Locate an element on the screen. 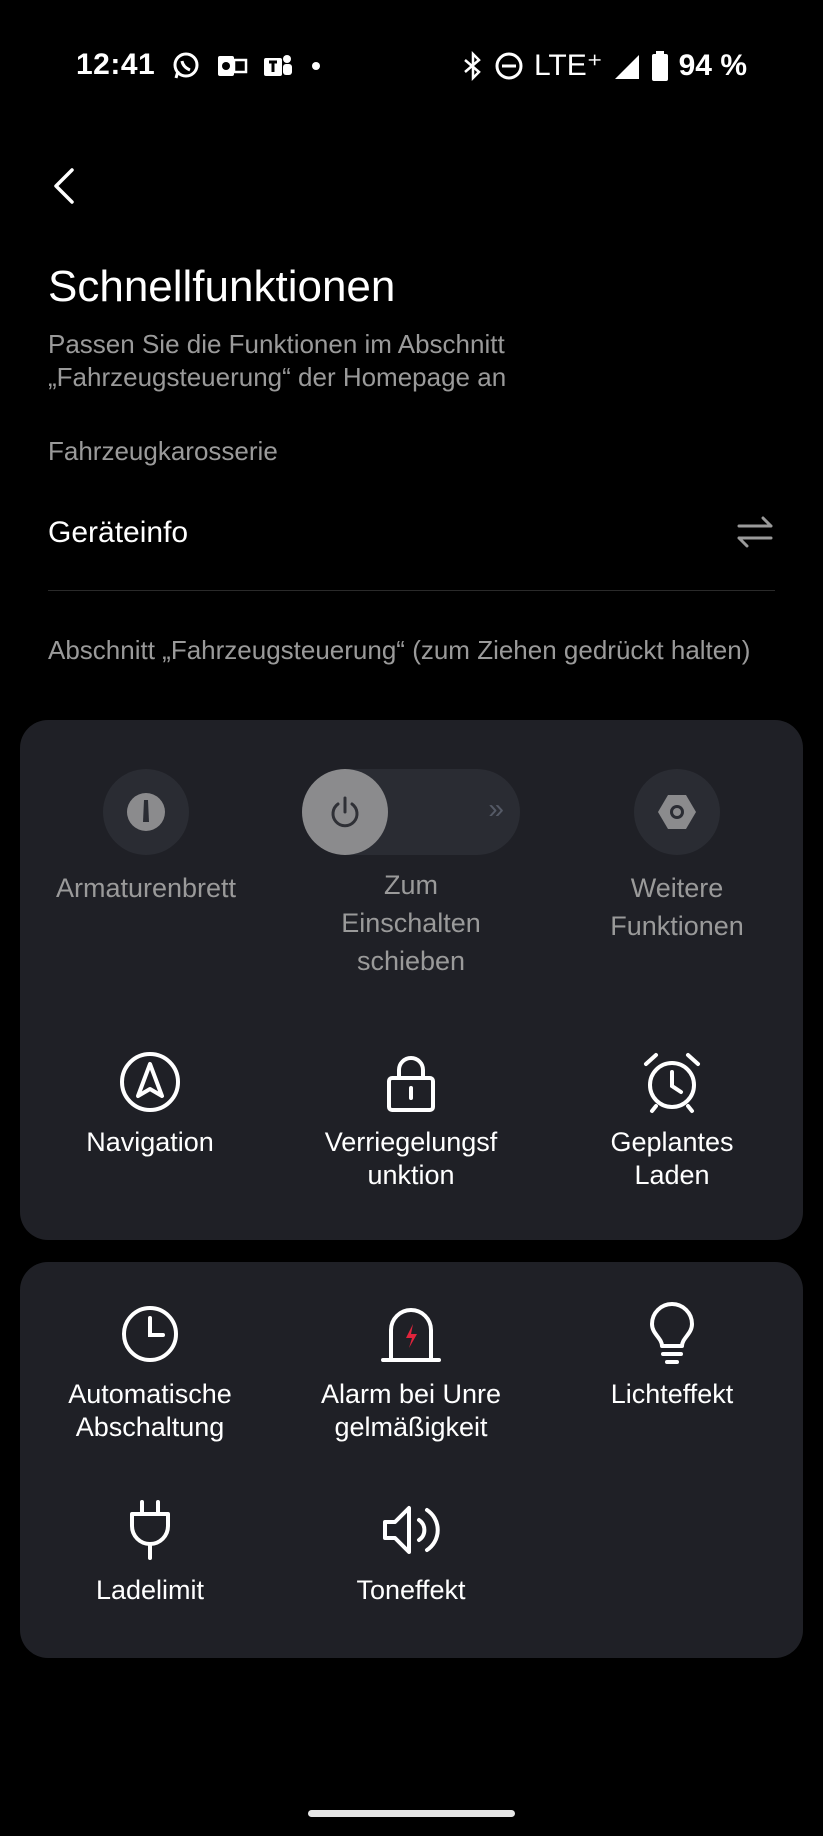  charge-limit-item: Ladelimit is located at coordinates (150, 1552).